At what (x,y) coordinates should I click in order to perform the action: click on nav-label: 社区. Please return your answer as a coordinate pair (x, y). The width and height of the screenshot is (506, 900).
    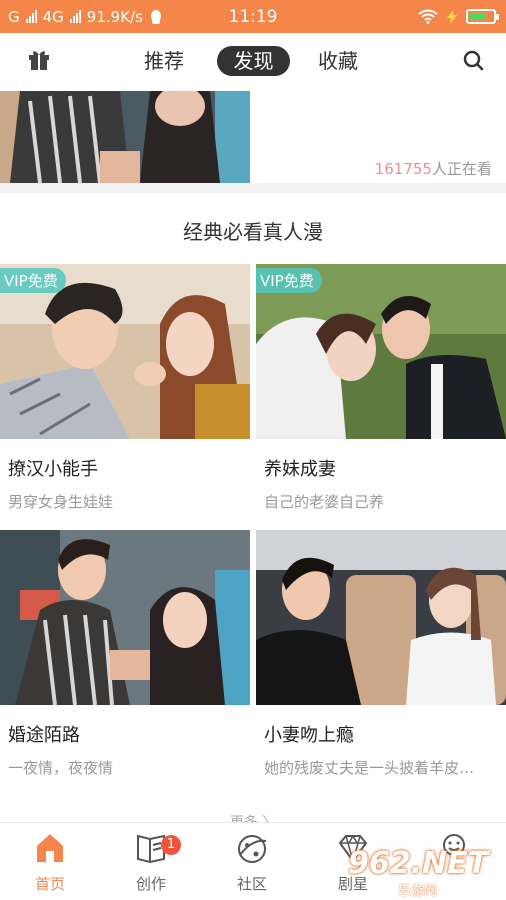
    Looking at the image, I should click on (251, 884).